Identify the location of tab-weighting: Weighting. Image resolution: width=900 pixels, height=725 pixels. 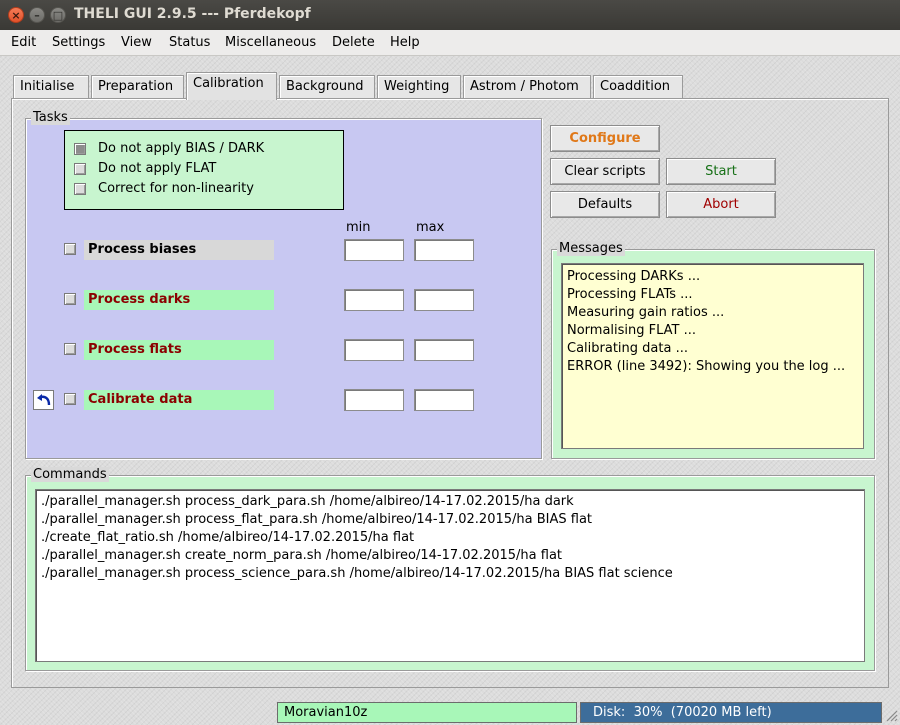
(419, 86).